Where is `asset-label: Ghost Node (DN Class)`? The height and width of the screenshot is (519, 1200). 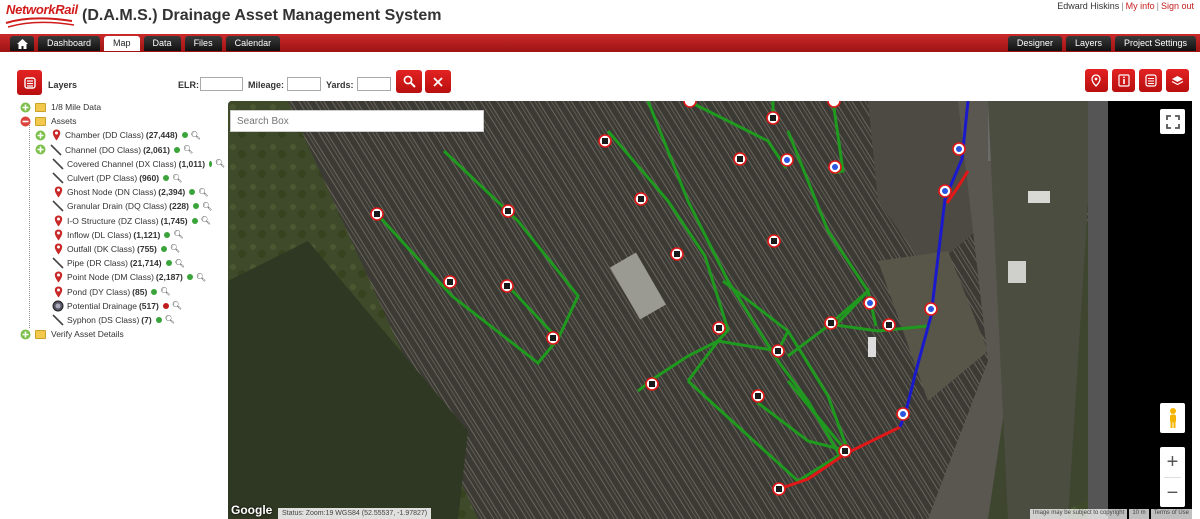
asset-label: Ghost Node (DN Class) is located at coordinates (112, 192).